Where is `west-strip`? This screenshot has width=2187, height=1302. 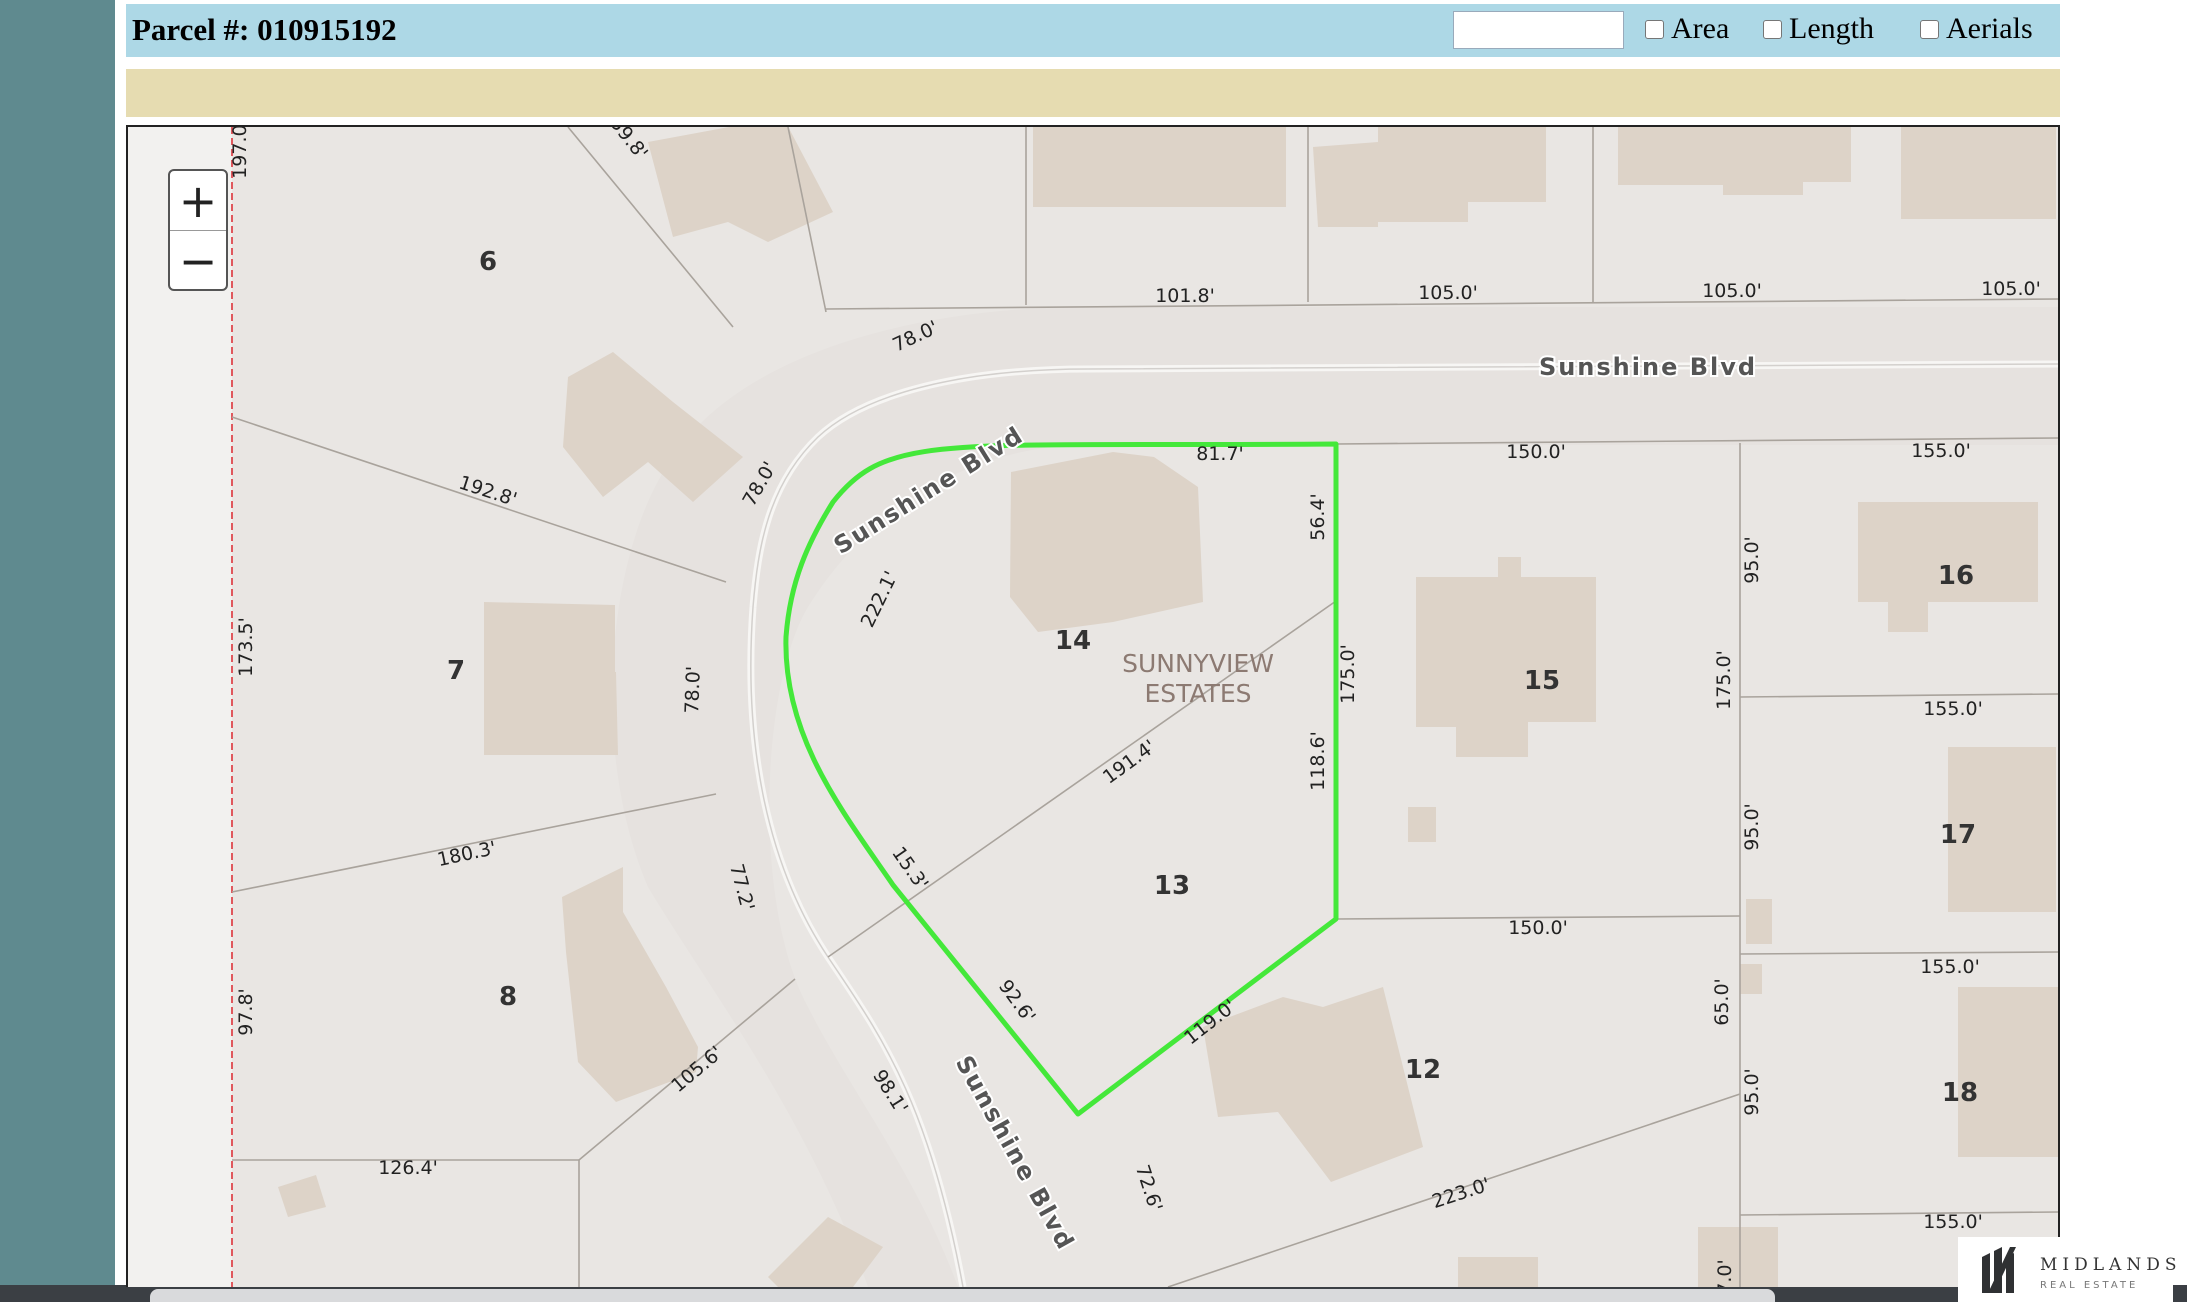 west-strip is located at coordinates (180, 707).